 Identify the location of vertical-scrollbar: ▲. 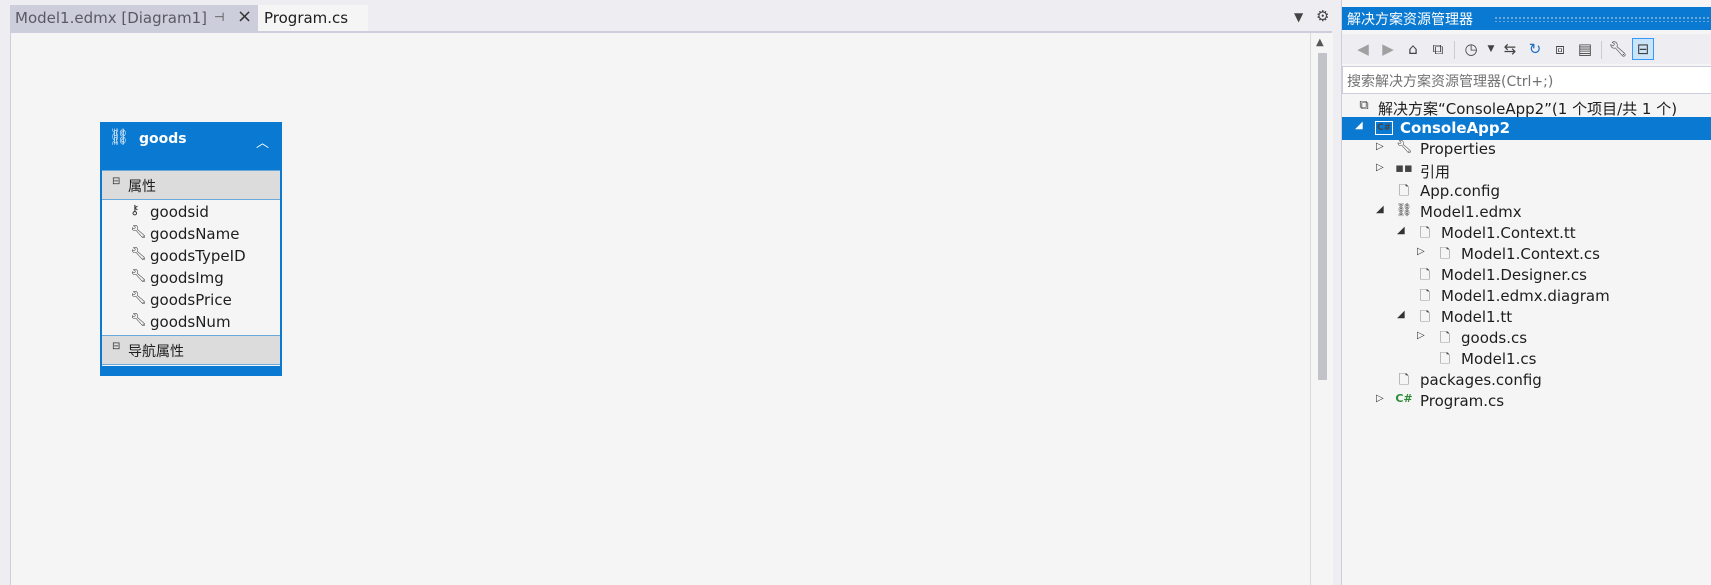
(1321, 309).